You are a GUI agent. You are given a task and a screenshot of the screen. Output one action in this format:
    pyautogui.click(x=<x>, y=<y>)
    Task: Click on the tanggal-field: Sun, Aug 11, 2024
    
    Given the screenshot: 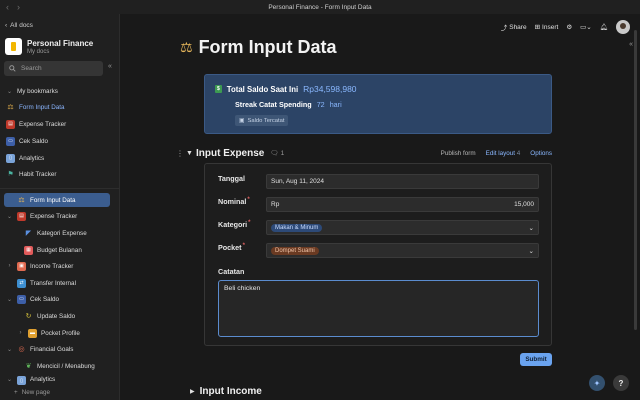 What is the action you would take?
    pyautogui.click(x=402, y=181)
    